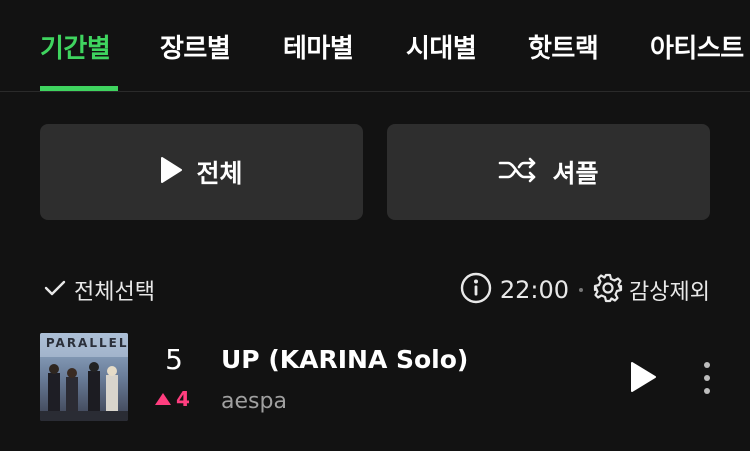 The height and width of the screenshot is (451, 750). Describe the element at coordinates (79, 88) in the screenshot. I see `active-tab-indicator` at that location.